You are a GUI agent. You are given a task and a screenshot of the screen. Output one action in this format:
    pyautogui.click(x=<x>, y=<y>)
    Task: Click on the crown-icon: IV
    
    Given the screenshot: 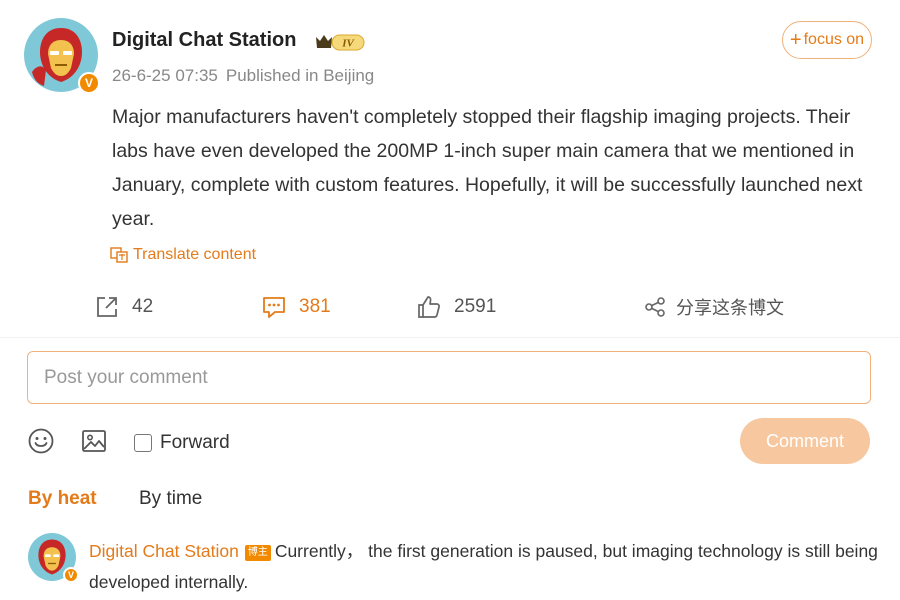 What is the action you would take?
    pyautogui.click(x=340, y=42)
    